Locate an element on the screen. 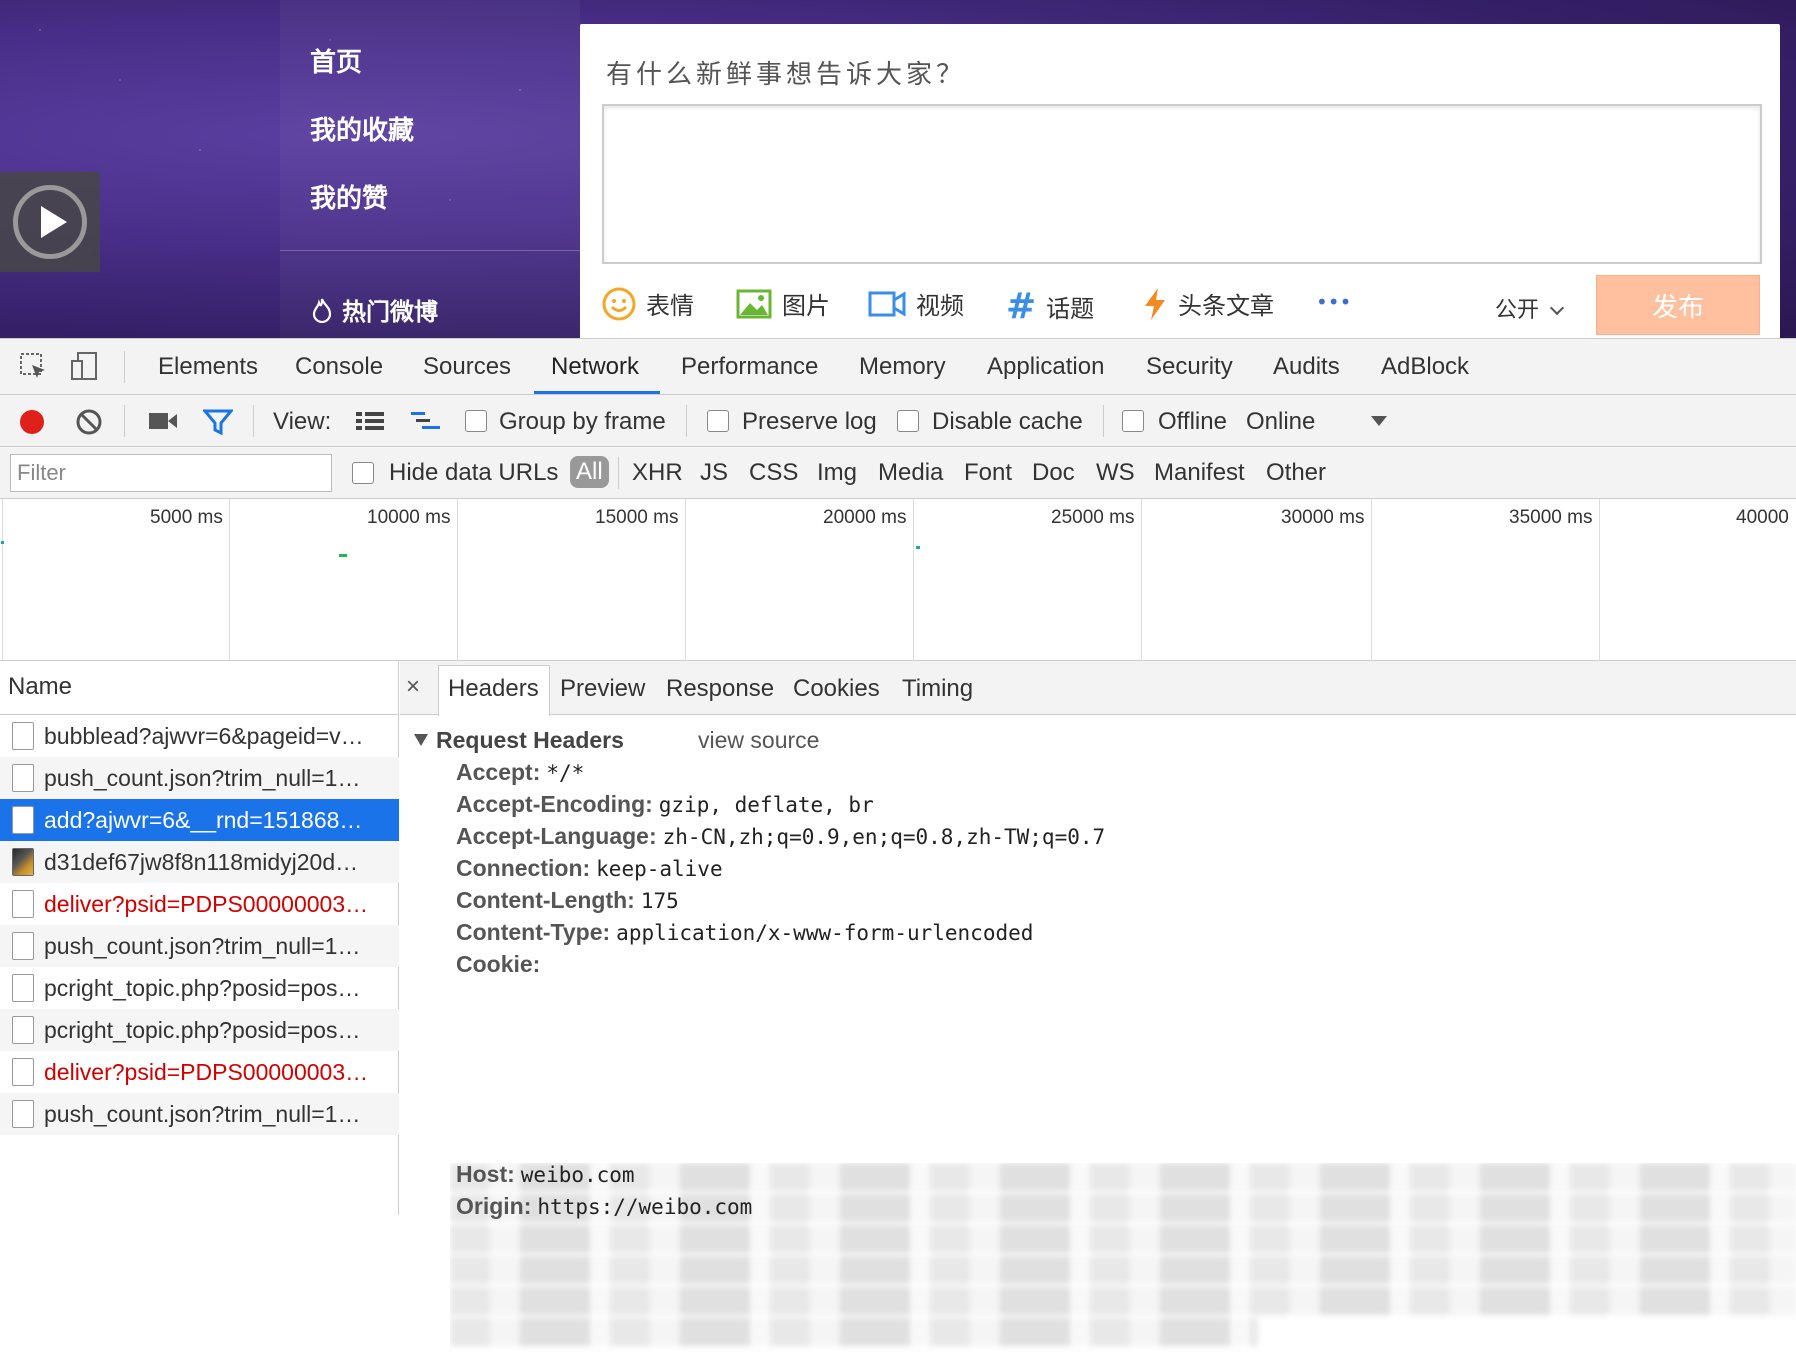 This screenshot has height=1363, width=1796. nav-hot-weibo: 热门微博 is located at coordinates (374, 309).